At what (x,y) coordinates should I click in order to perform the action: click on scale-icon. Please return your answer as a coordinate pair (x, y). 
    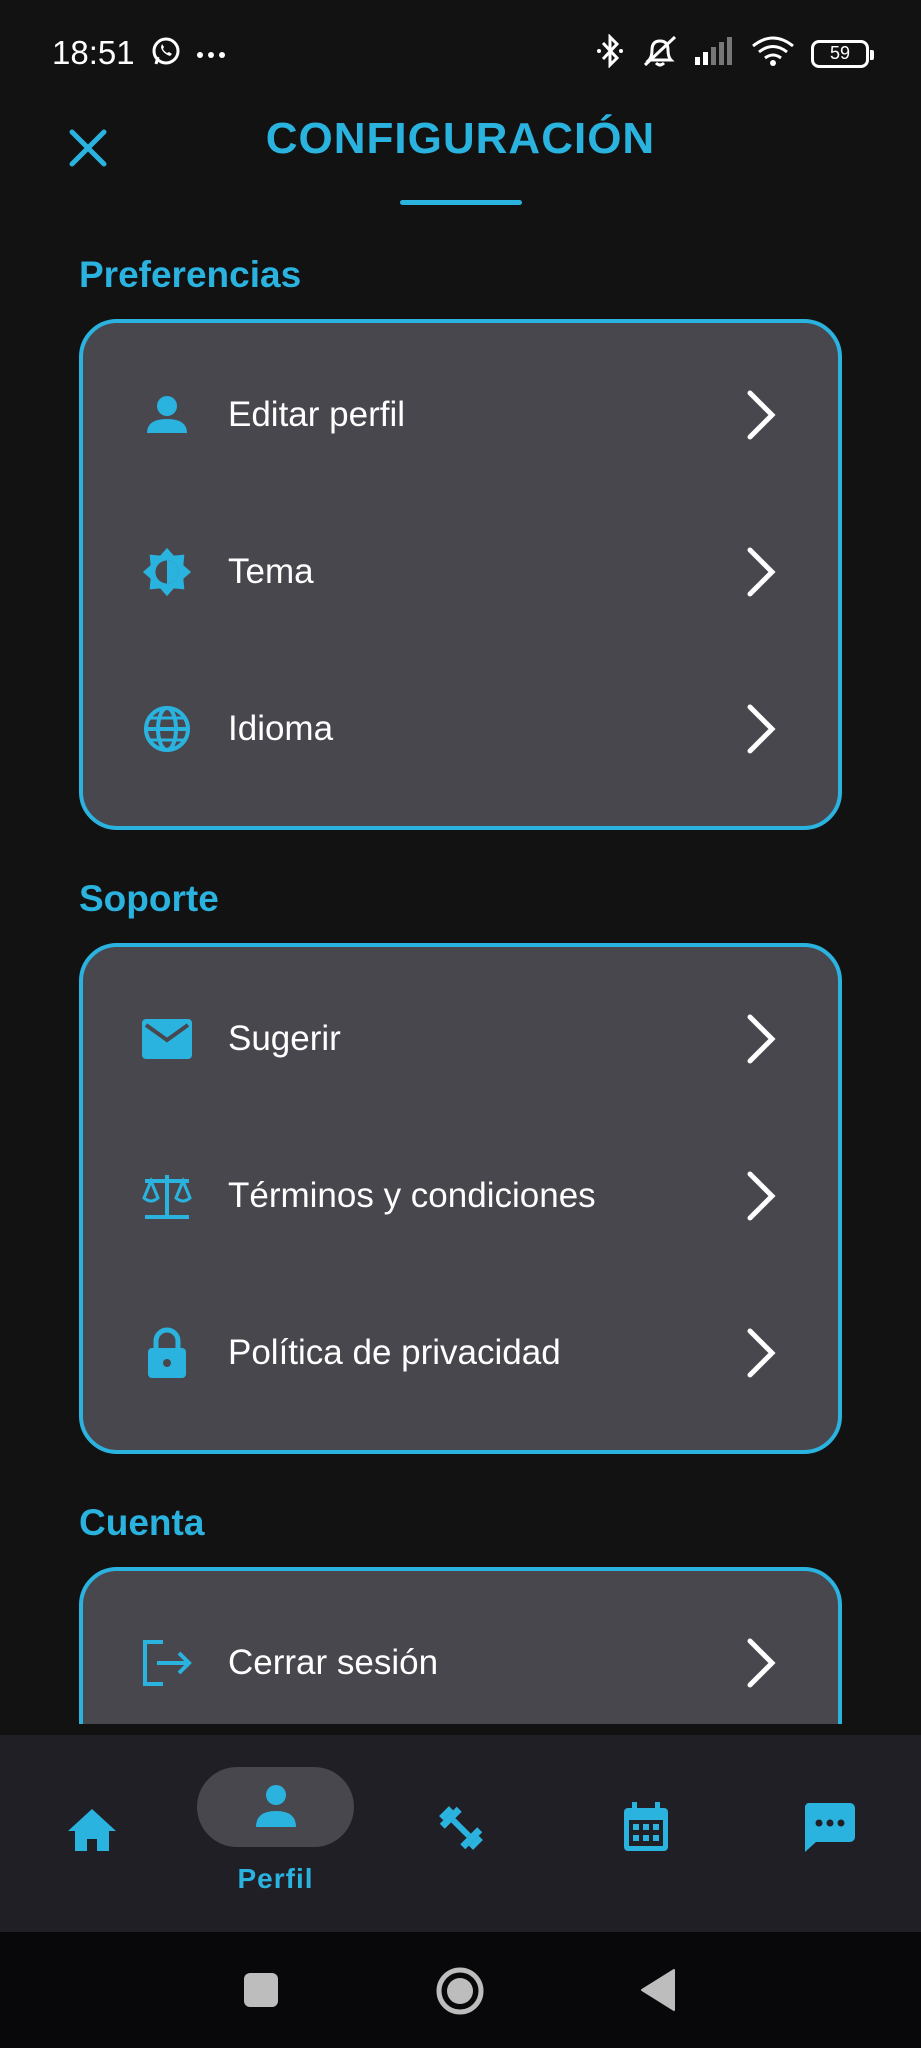
    Looking at the image, I should click on (167, 1196).